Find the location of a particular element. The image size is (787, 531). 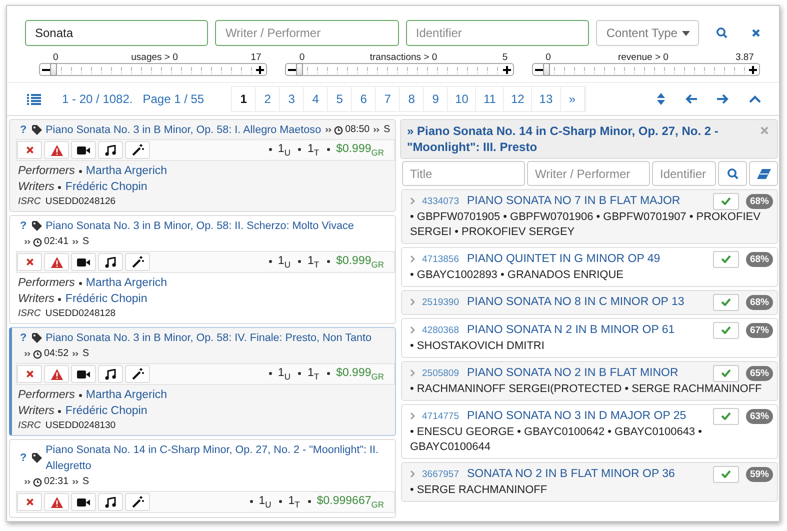

track-title-link: Piano Sonata No. 3 in B Minor, Op. 58: II. Scherzo: Molto Vivace is located at coordinates (200, 226).